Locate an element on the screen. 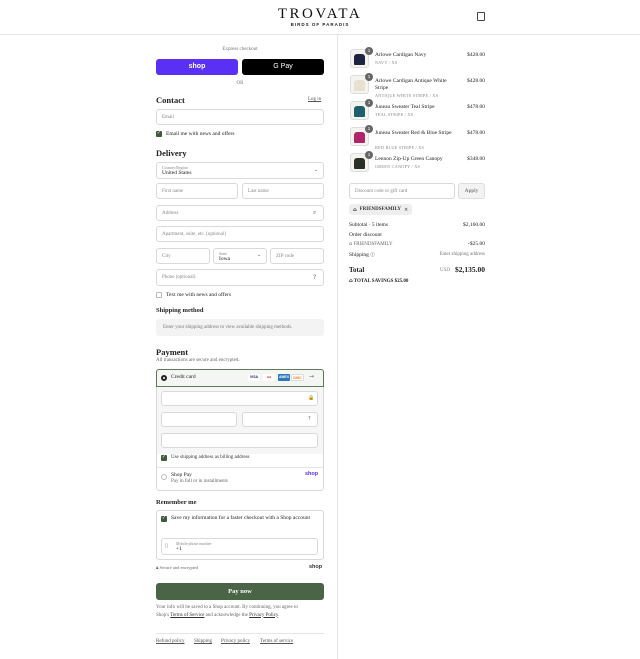 This screenshot has width=640, height=659. security-code-input is located at coordinates (280, 419).